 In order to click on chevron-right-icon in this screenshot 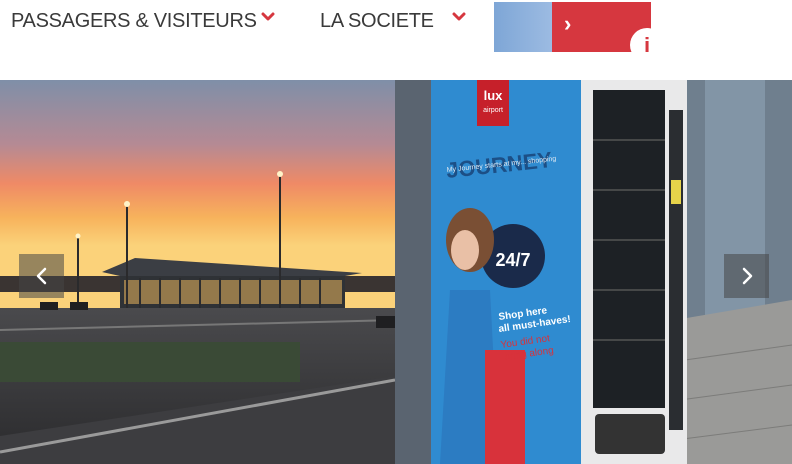, I will do `click(747, 276)`.